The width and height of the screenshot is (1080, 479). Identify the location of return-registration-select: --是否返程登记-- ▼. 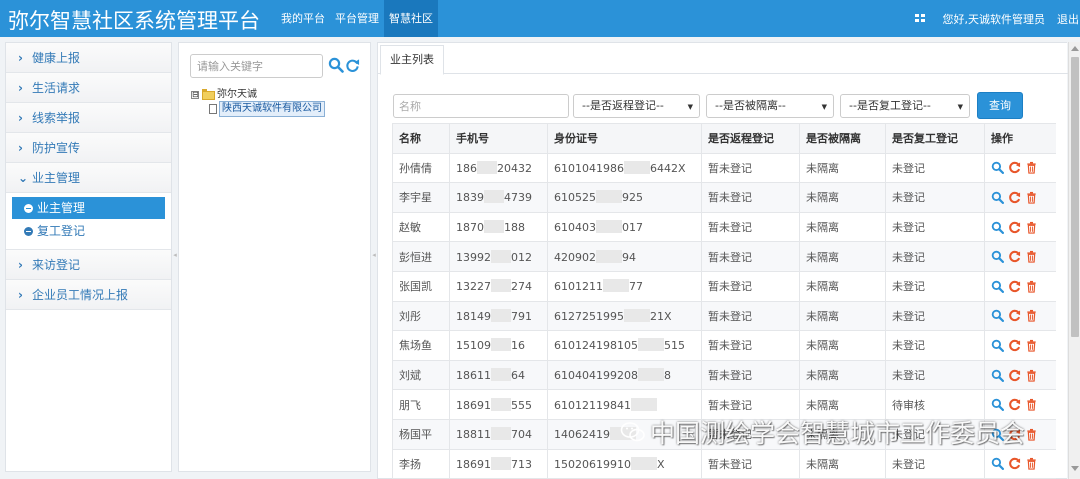
(636, 106).